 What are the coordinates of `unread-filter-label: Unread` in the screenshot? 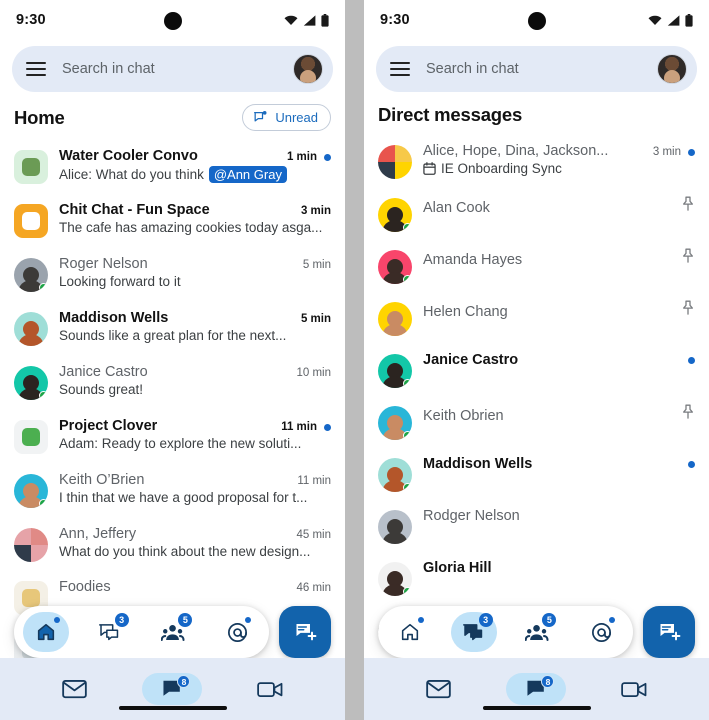 It's located at (296, 117).